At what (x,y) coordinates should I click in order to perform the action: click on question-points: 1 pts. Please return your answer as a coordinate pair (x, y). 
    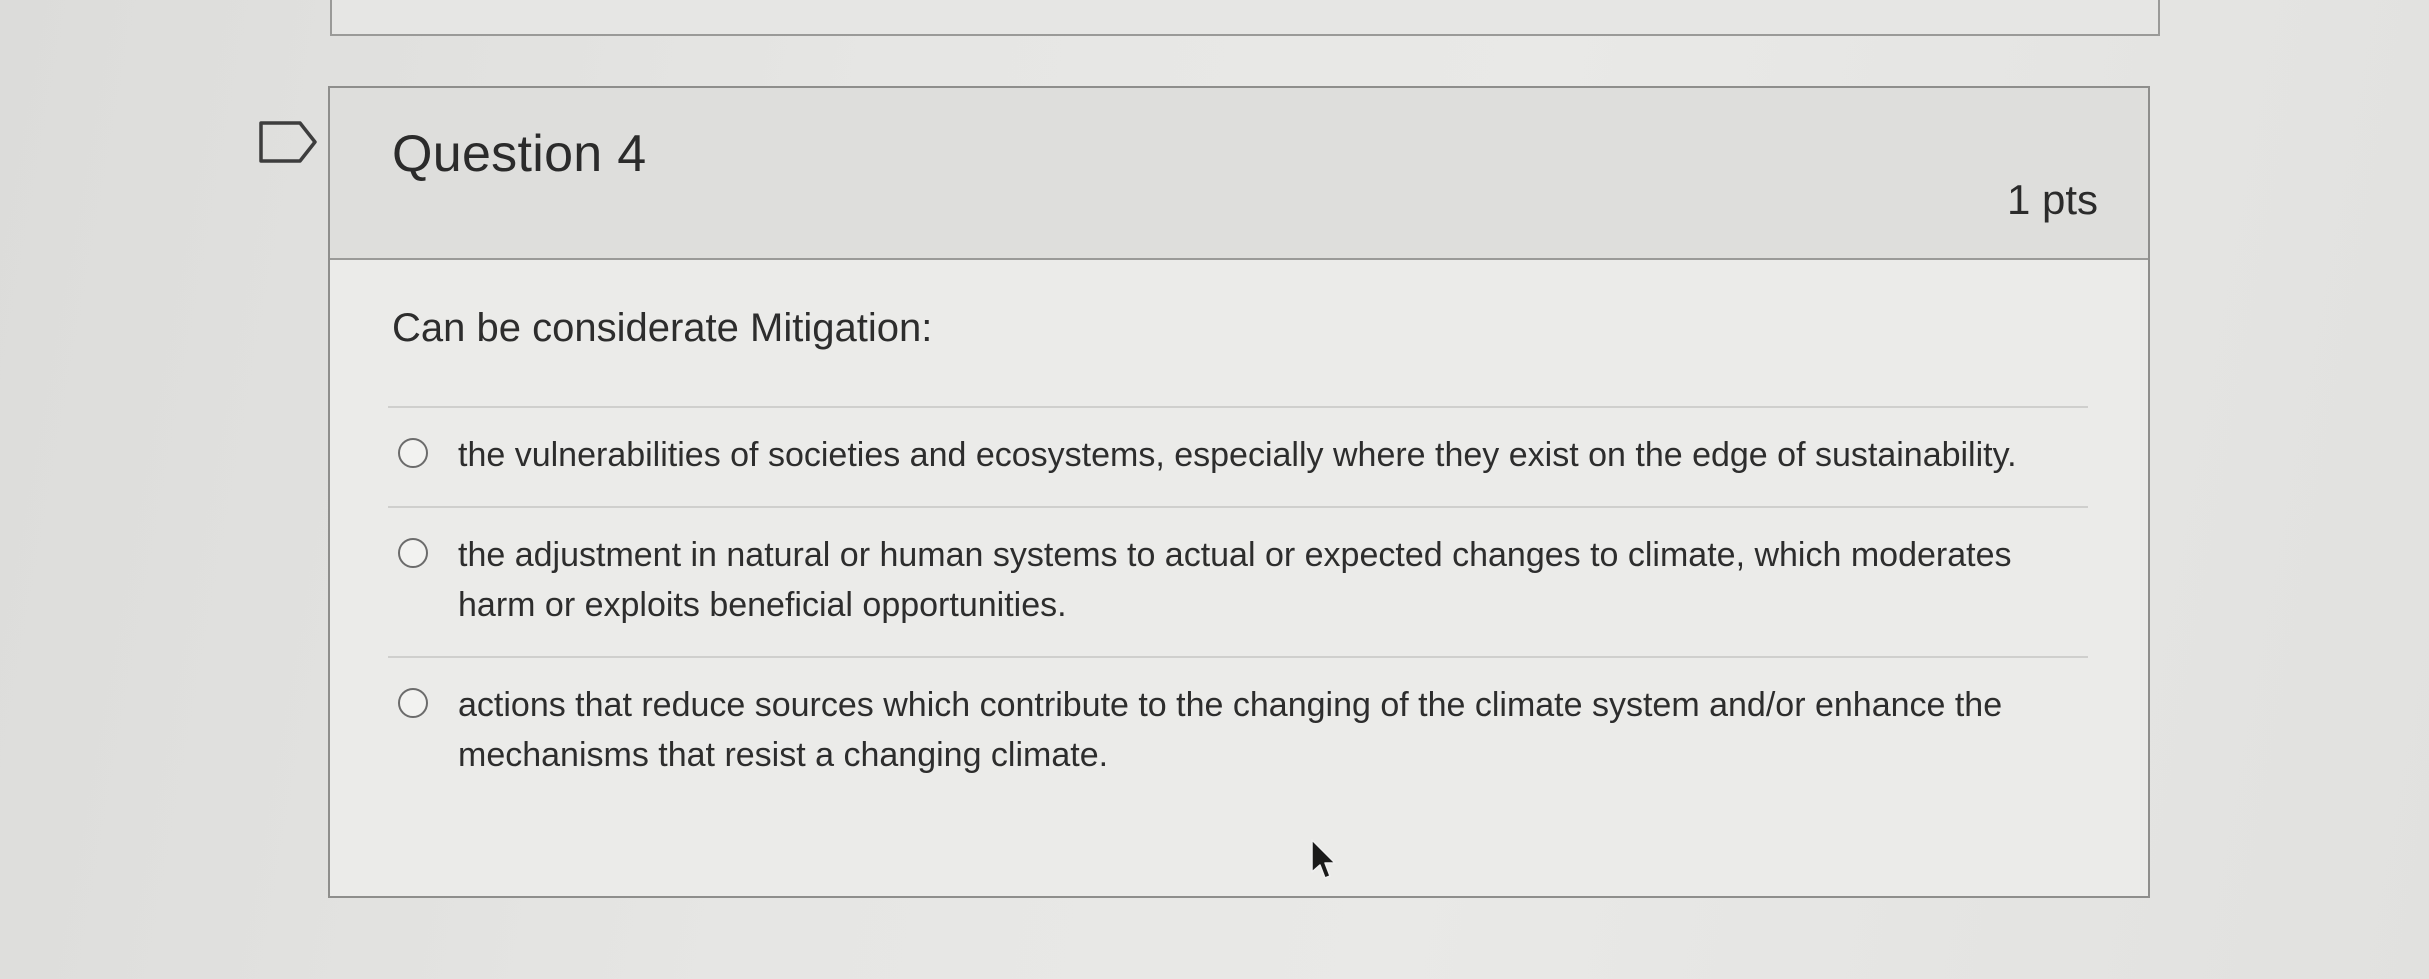
    Looking at the image, I should click on (2052, 199).